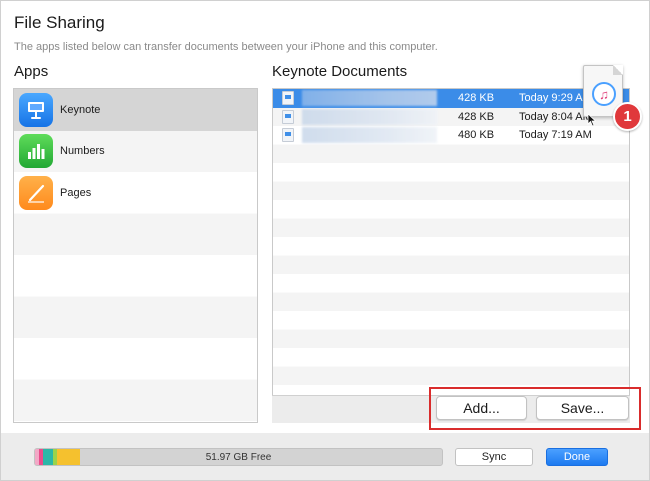  What do you see at coordinates (82, 151) in the screenshot?
I see `app-label: Numbers` at bounding box center [82, 151].